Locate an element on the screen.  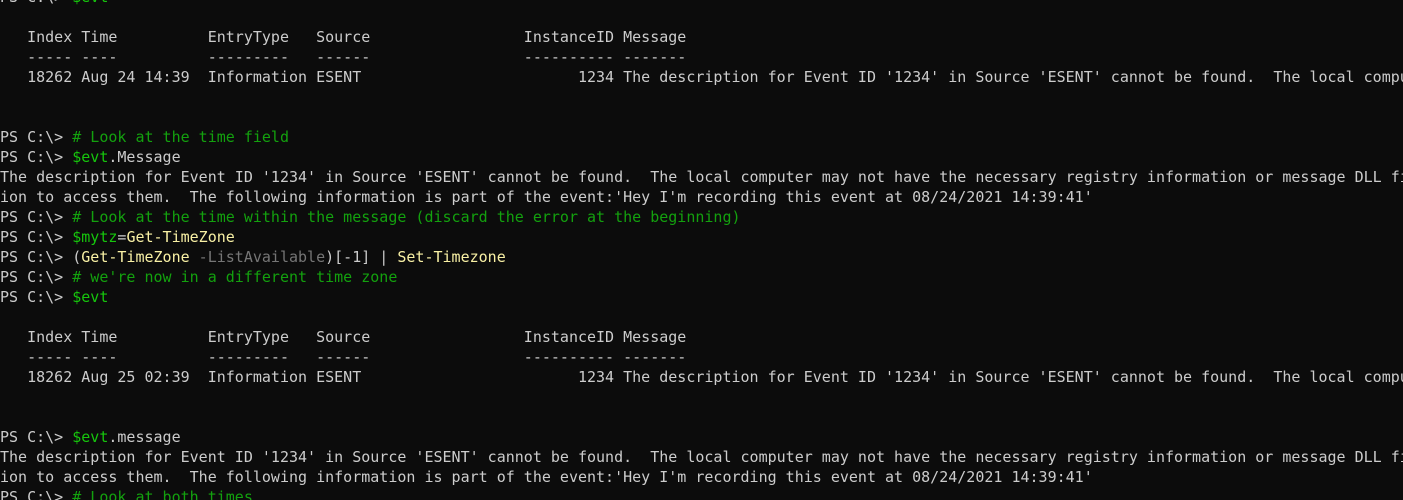
terminal-line: PS C:\> # Look at the time field is located at coordinates (701, 137).